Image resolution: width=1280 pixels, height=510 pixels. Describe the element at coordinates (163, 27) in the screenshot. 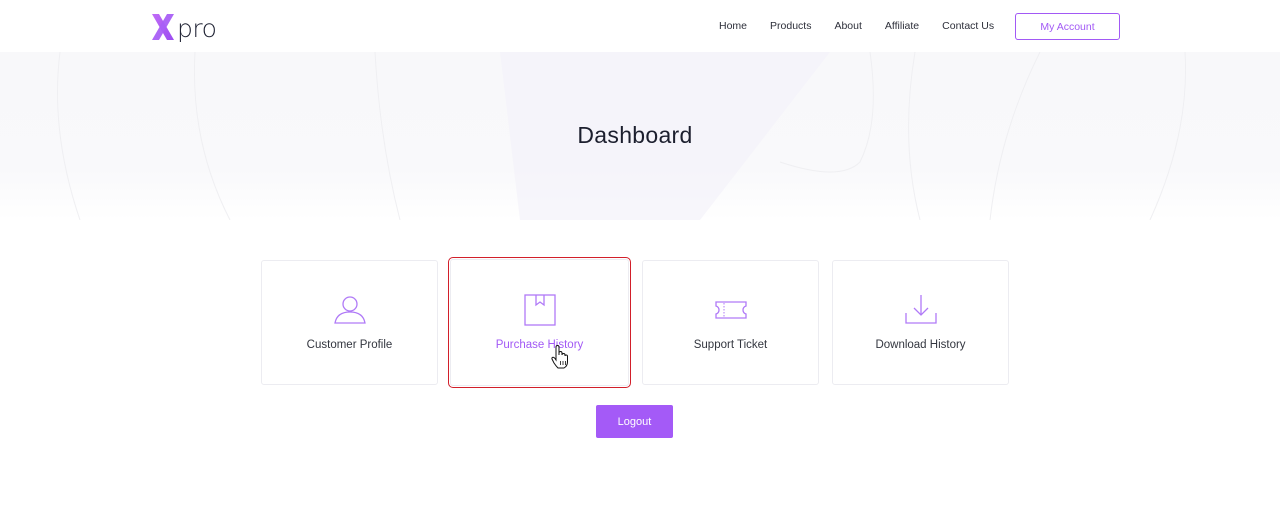

I see `logo-x-icon` at that location.